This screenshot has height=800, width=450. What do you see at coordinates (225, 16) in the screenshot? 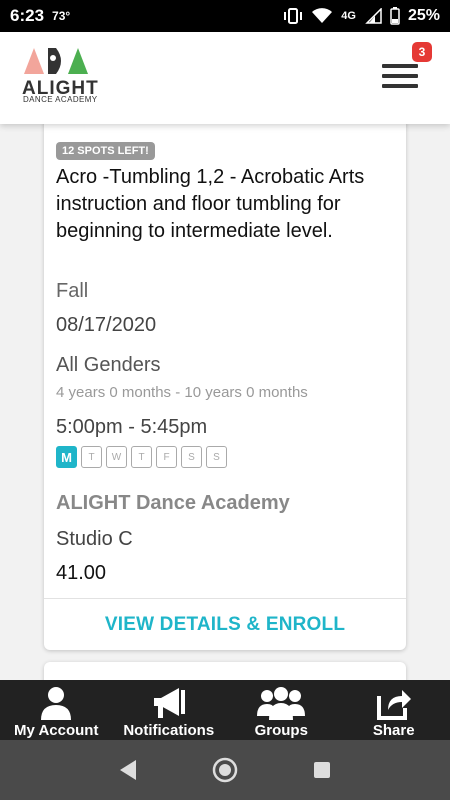
I see `status-bar: 6:23 73° 4G 25%` at bounding box center [225, 16].